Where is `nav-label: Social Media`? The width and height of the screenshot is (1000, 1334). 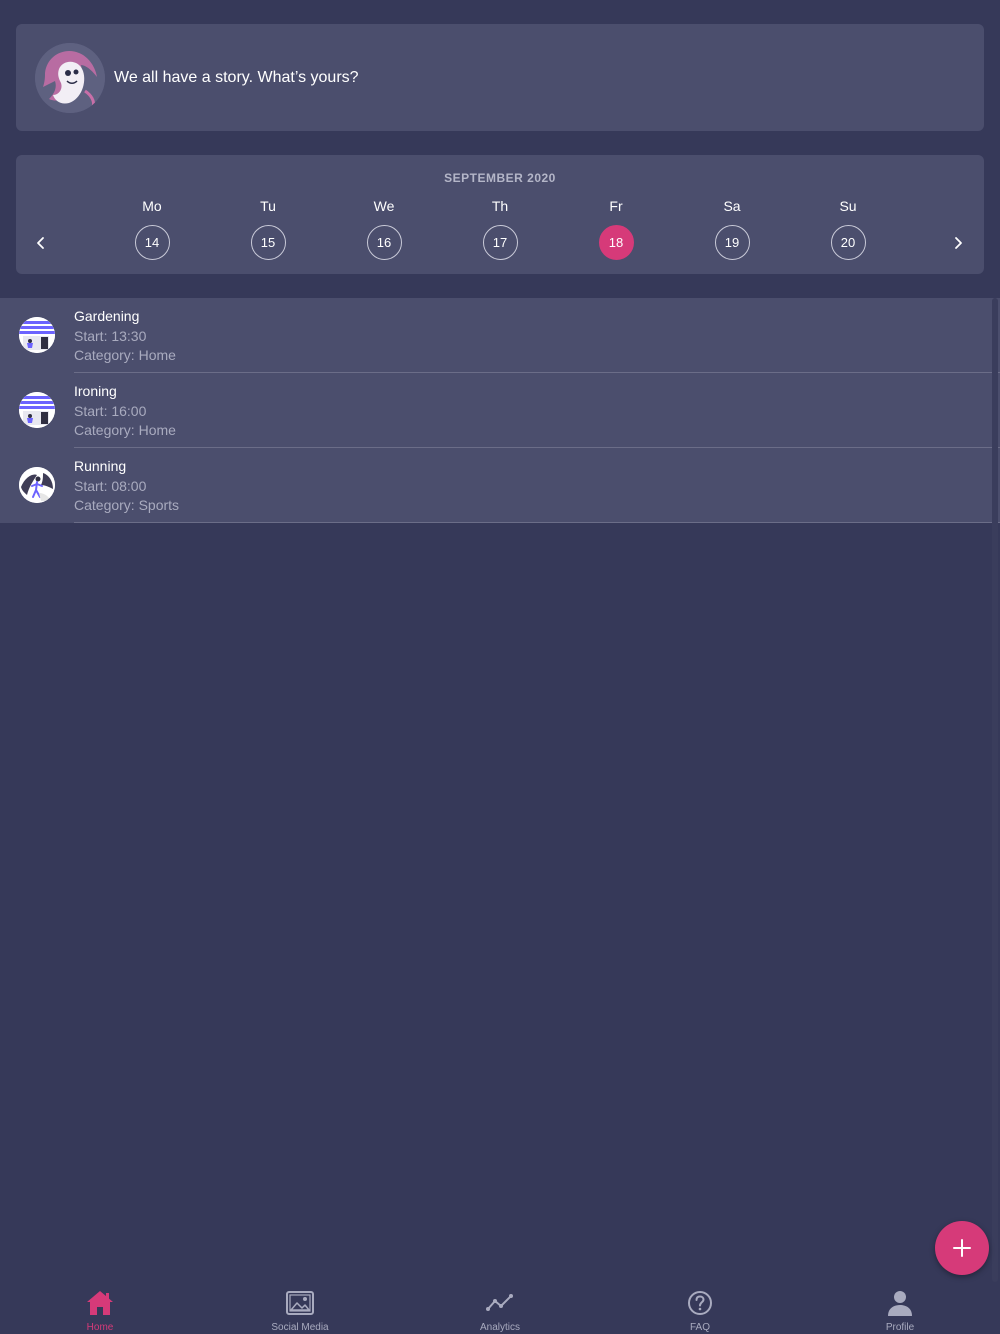 nav-label: Social Media is located at coordinates (300, 1327).